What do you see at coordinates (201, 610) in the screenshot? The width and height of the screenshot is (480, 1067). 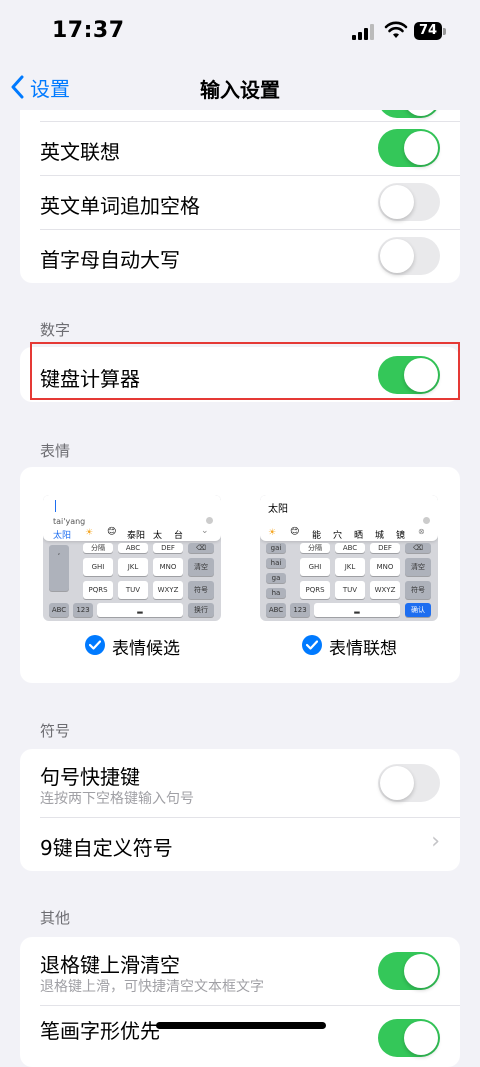 I see `key: 换行` at bounding box center [201, 610].